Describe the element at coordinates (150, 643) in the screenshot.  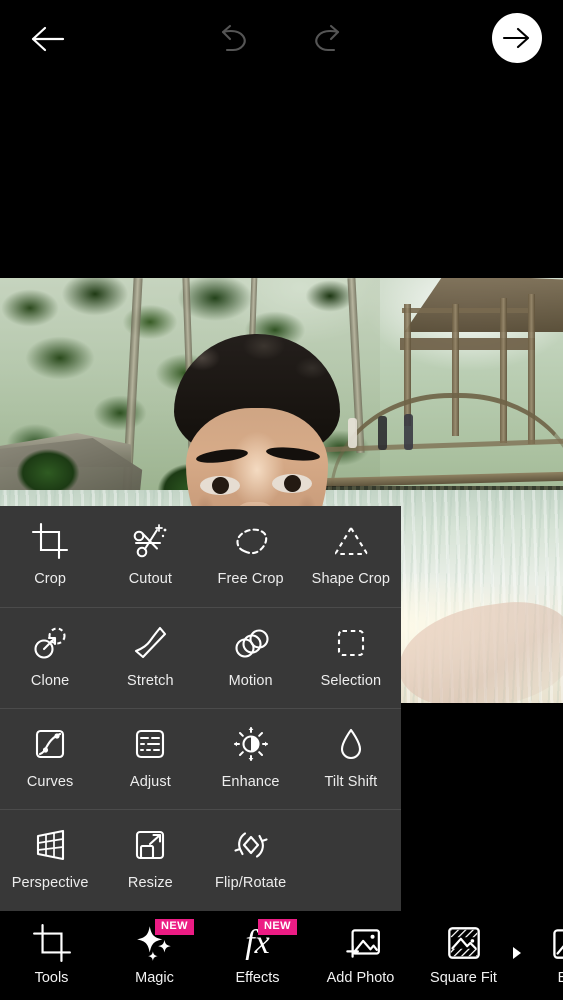
I see `stretch-icon` at that location.